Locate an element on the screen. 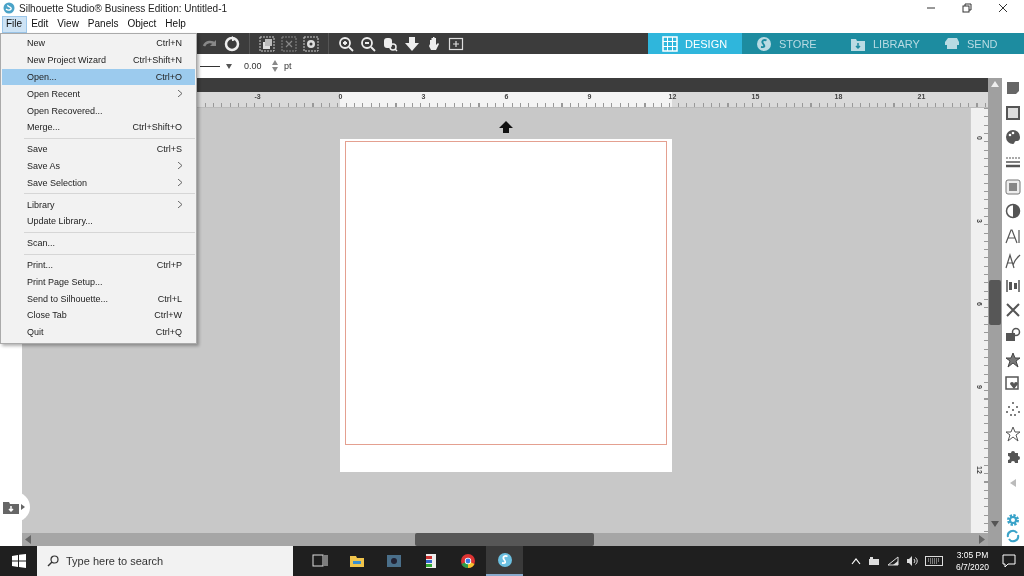 Image resolution: width=1024 pixels, height=576 pixels. menu-item: Open... Ctrl+O is located at coordinates (98, 77).